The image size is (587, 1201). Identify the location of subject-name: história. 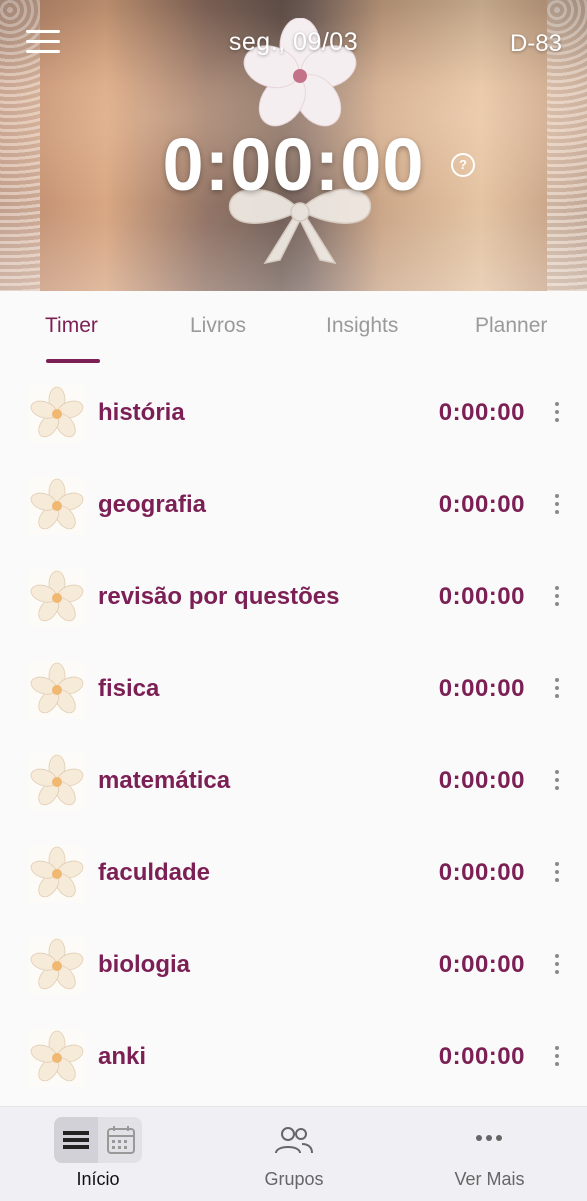
(141, 412).